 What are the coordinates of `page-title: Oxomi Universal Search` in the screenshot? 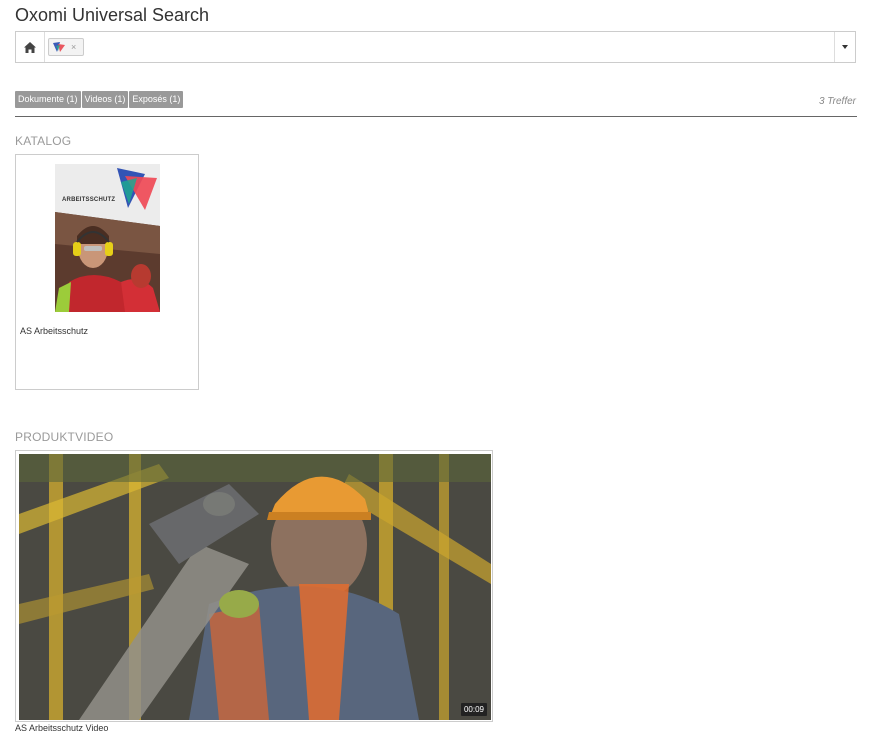 It's located at (112, 15).